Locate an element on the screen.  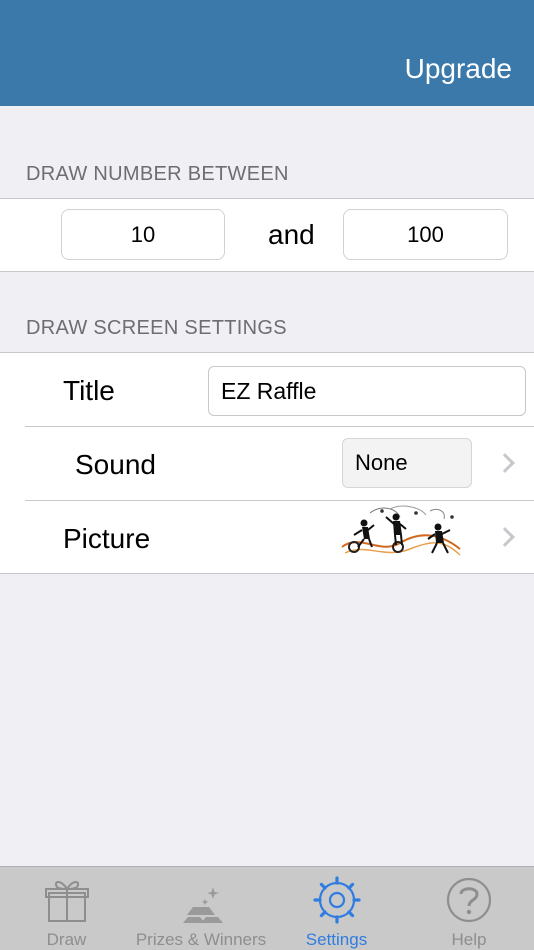
tab-help: Help is located at coordinates (469, 908).